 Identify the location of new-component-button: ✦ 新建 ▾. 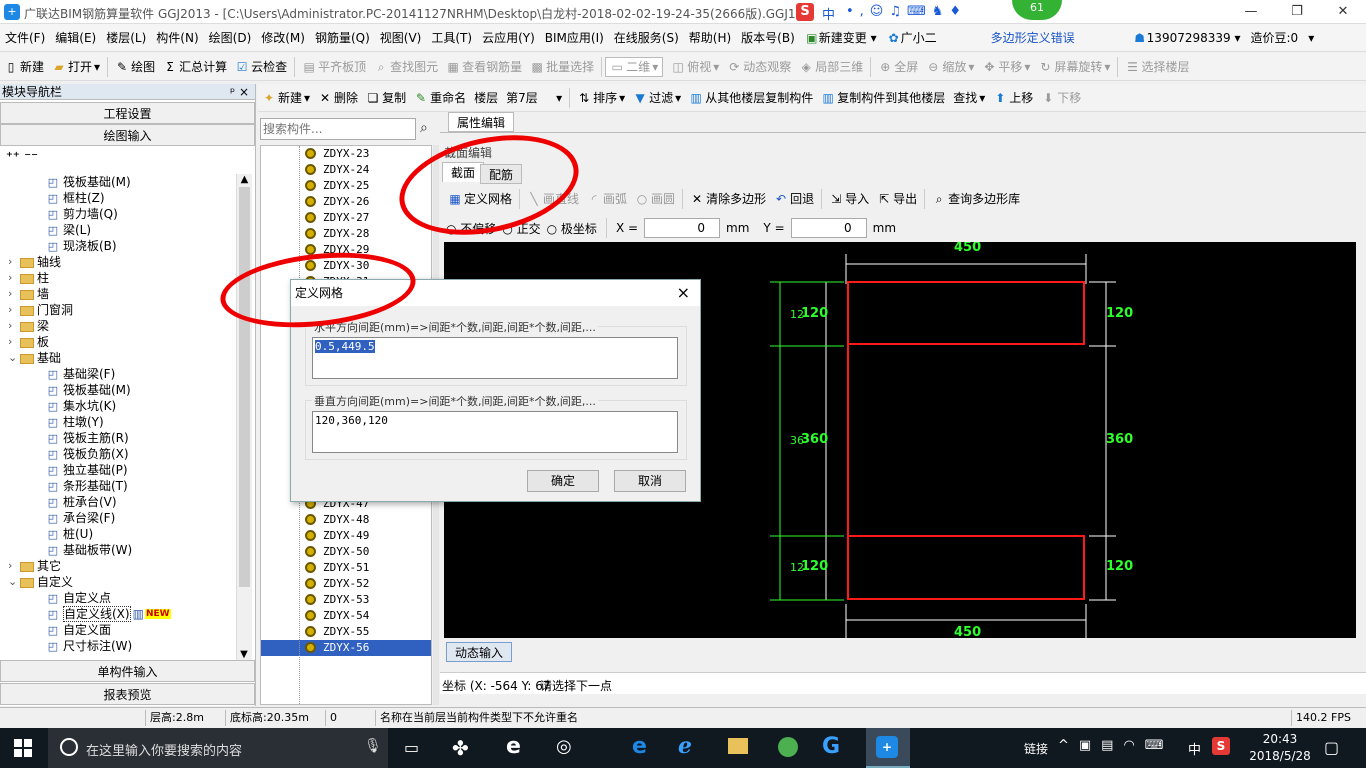
(286, 98).